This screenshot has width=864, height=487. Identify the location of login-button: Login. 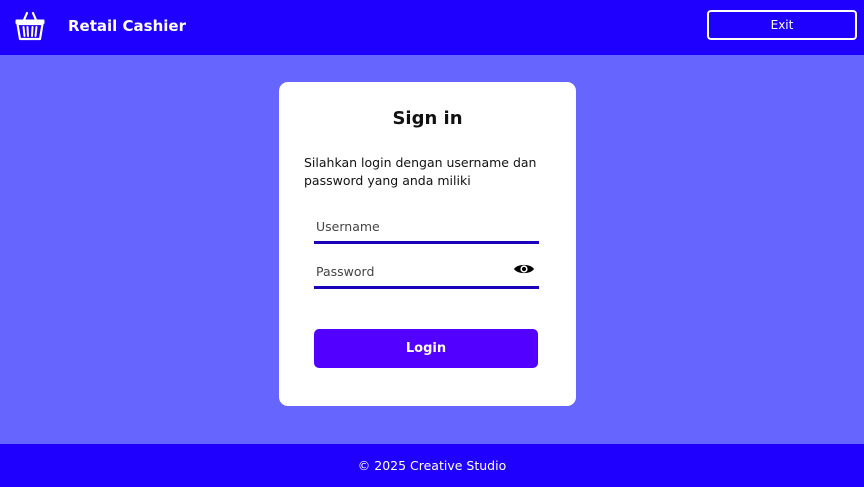
(426, 348).